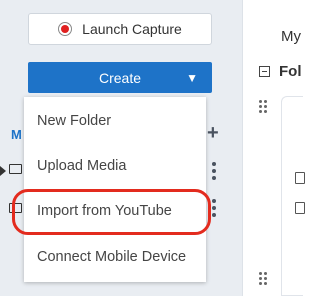 Image resolution: width=320 pixels, height=296 pixels. What do you see at coordinates (192, 78) in the screenshot?
I see `caret-down-icon: ▼` at bounding box center [192, 78].